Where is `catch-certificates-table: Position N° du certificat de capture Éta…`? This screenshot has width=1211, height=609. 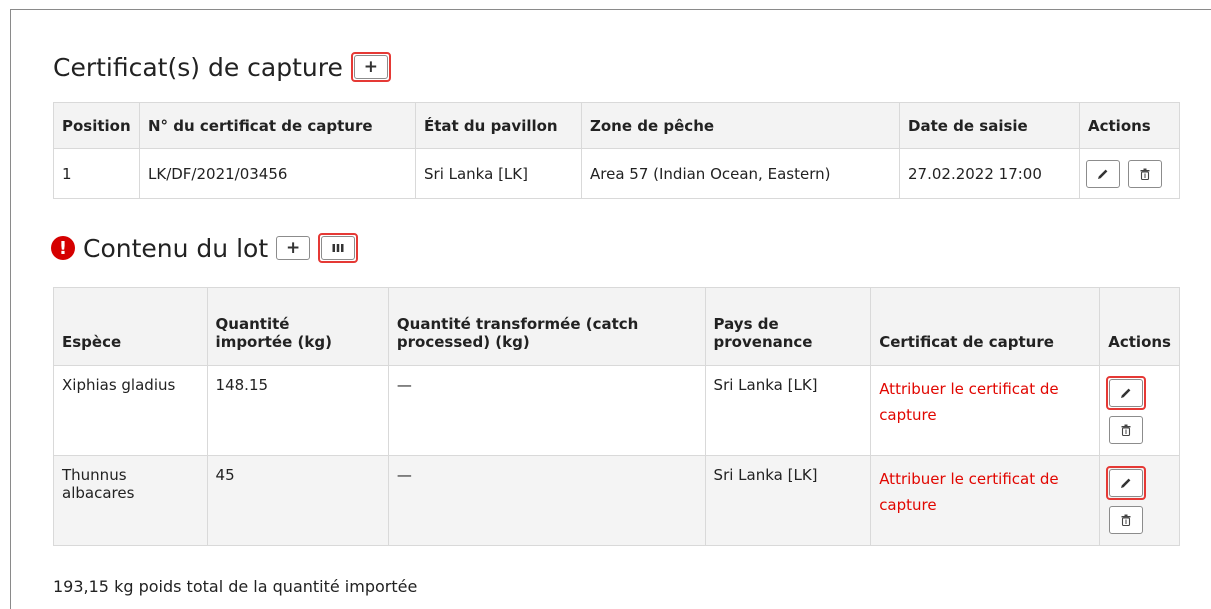 catch-certificates-table: Position N° du certificat de capture Éta… is located at coordinates (616, 150).